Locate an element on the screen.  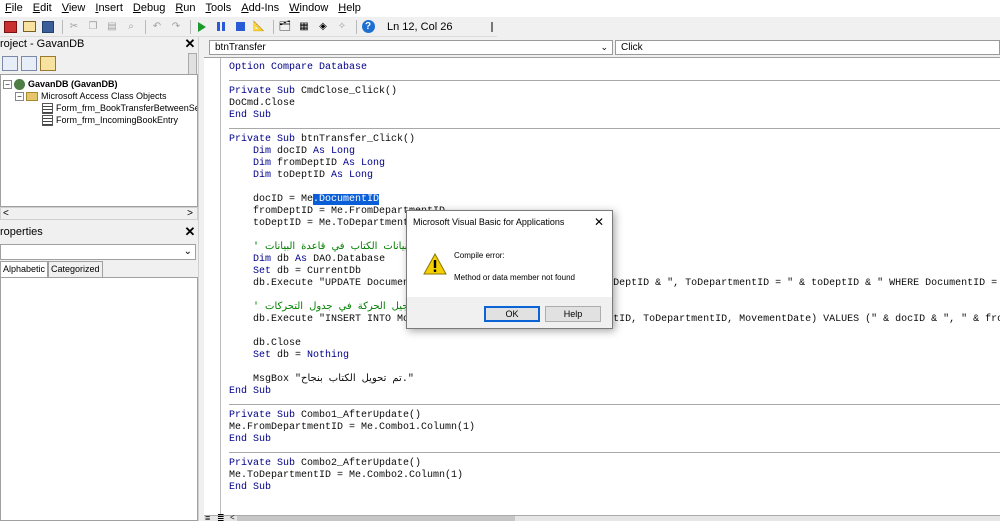
menu-item-debug: Debug is located at coordinates (149, 8).